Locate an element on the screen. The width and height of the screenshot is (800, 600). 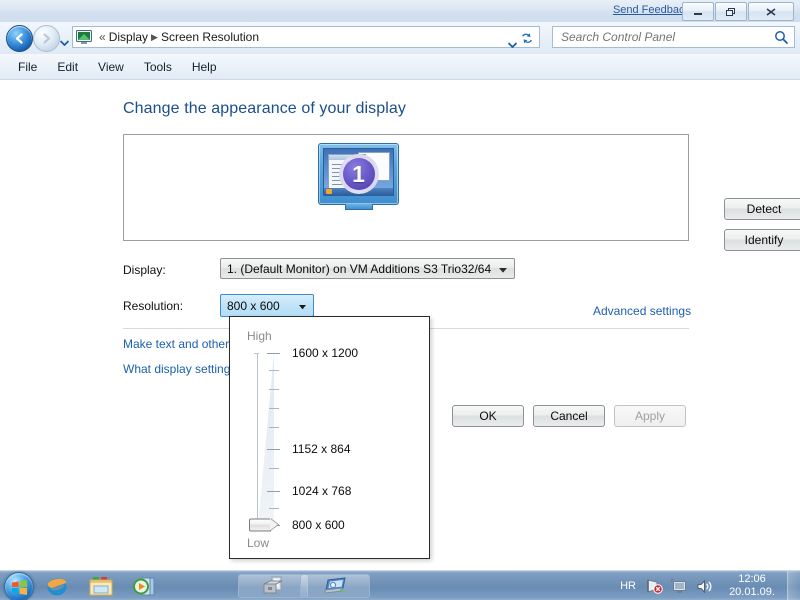
resolution-option-1152x864: 1152 x 864 is located at coordinates (321, 449).